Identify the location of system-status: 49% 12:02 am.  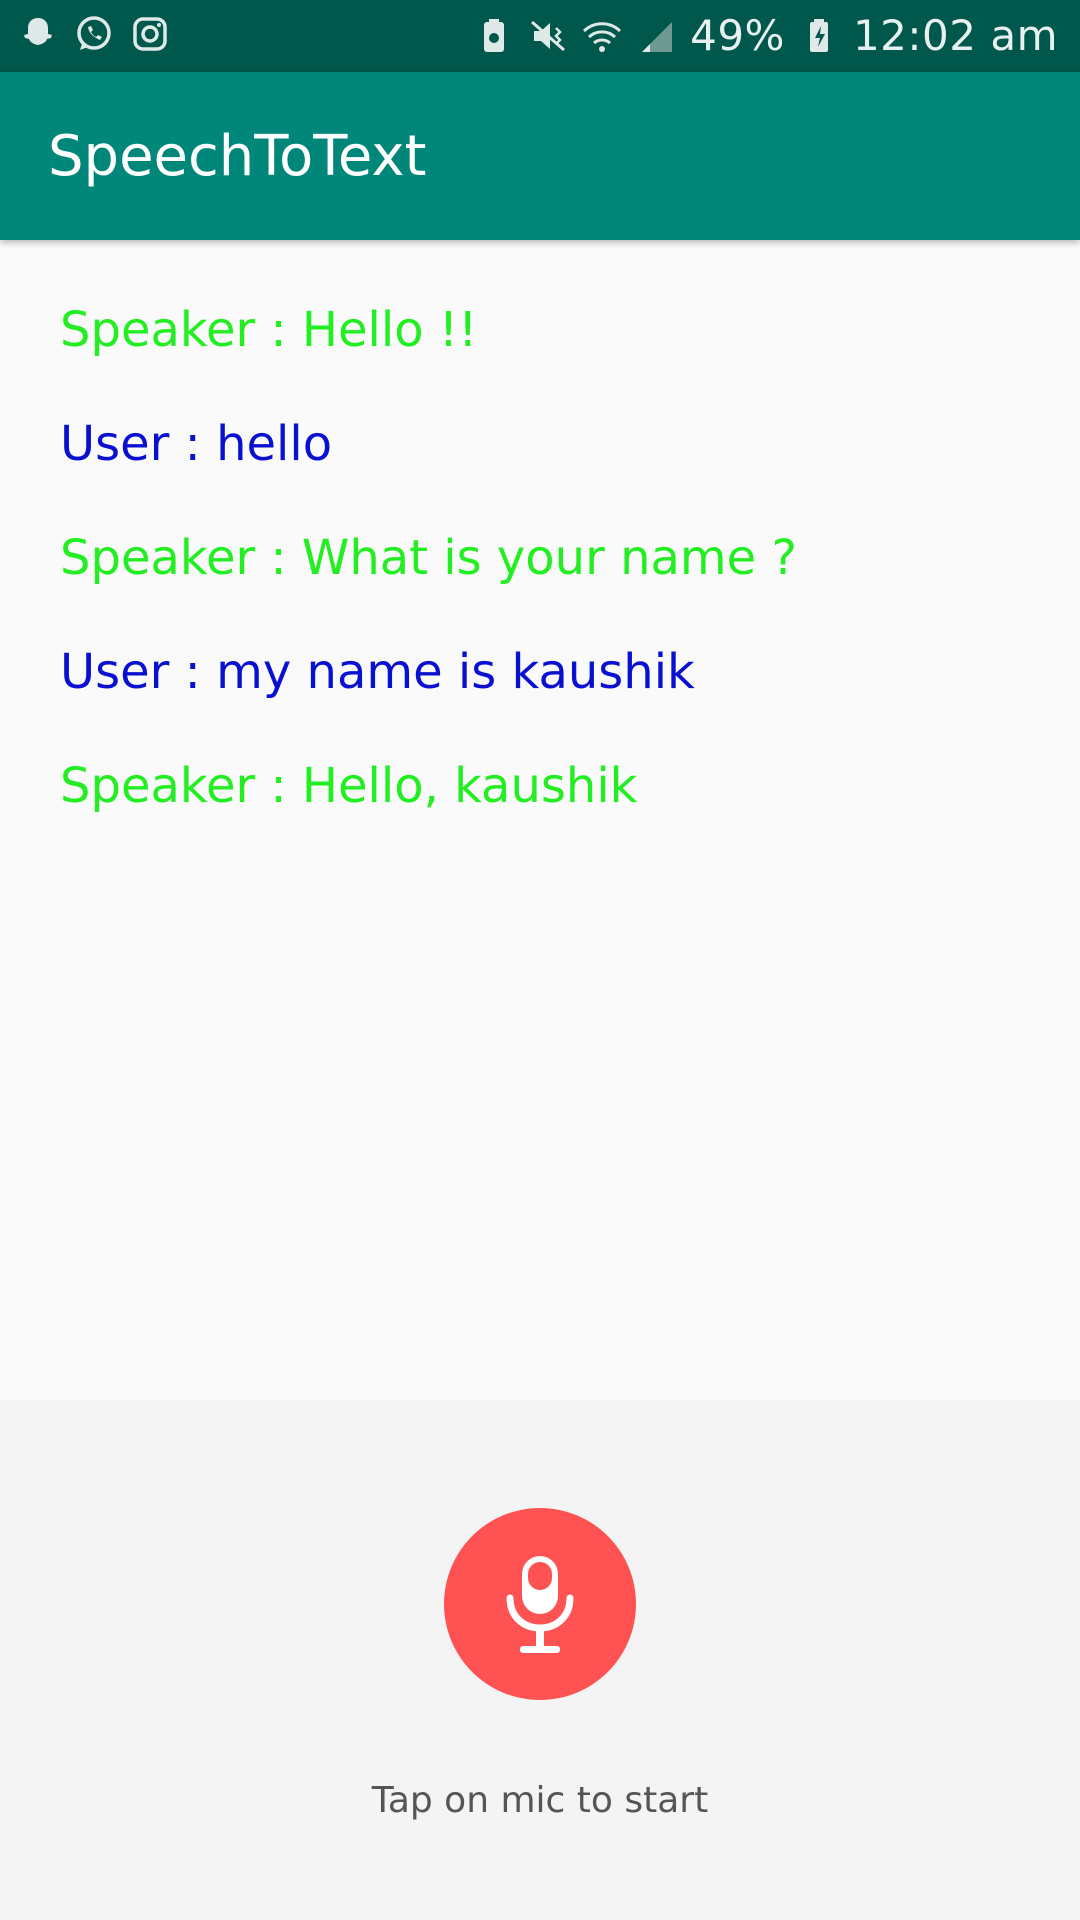
(766, 36).